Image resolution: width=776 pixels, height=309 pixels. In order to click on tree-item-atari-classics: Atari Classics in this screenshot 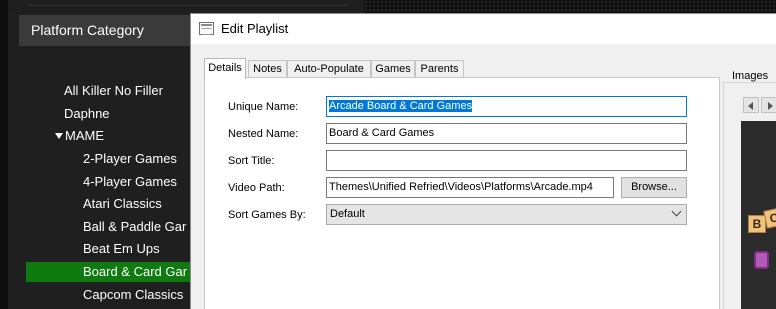, I will do `click(122, 204)`.